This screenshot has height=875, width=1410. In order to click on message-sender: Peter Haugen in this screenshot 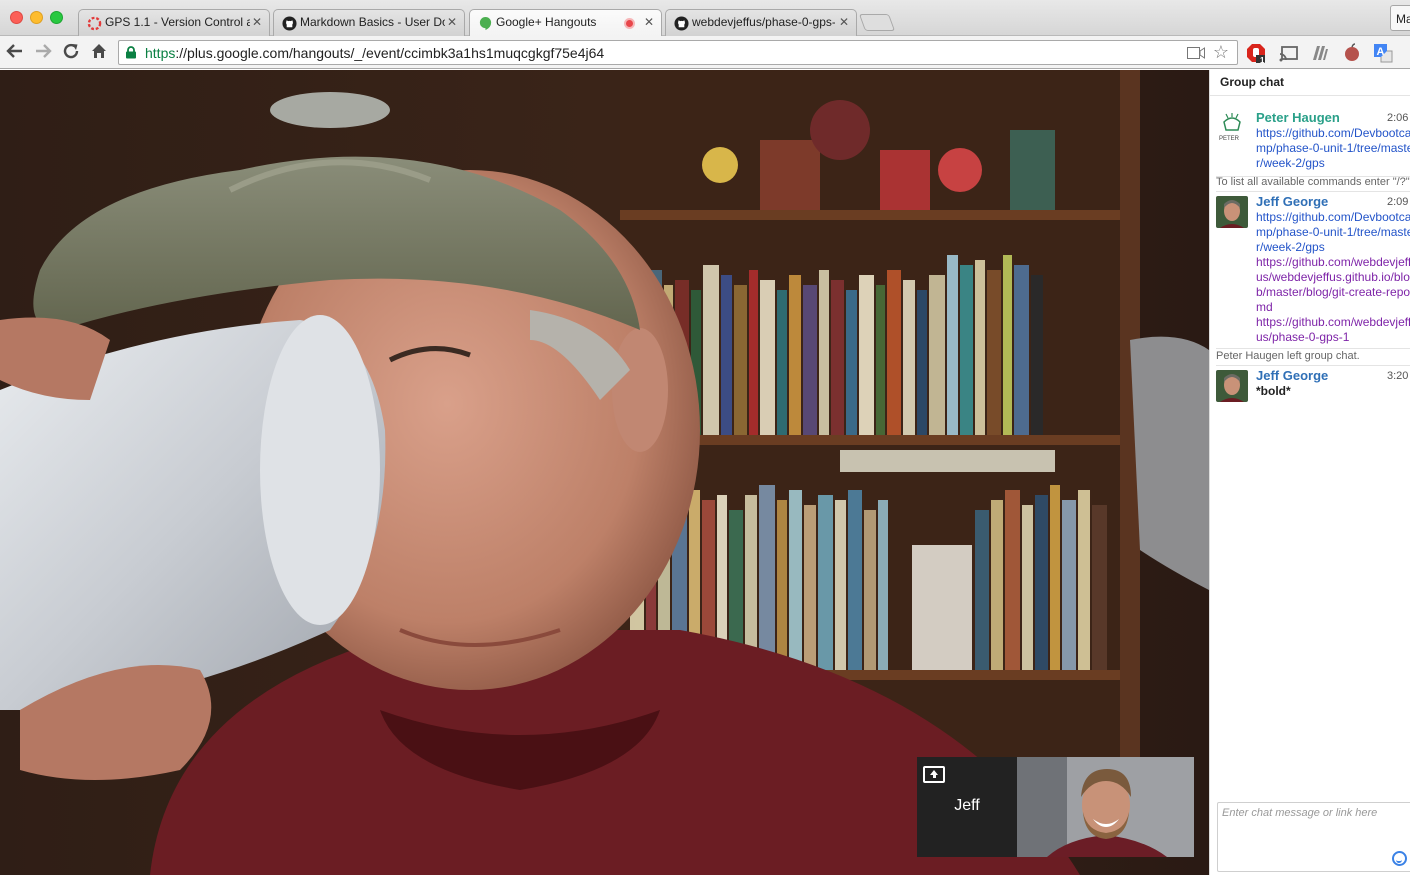, I will do `click(1298, 117)`.